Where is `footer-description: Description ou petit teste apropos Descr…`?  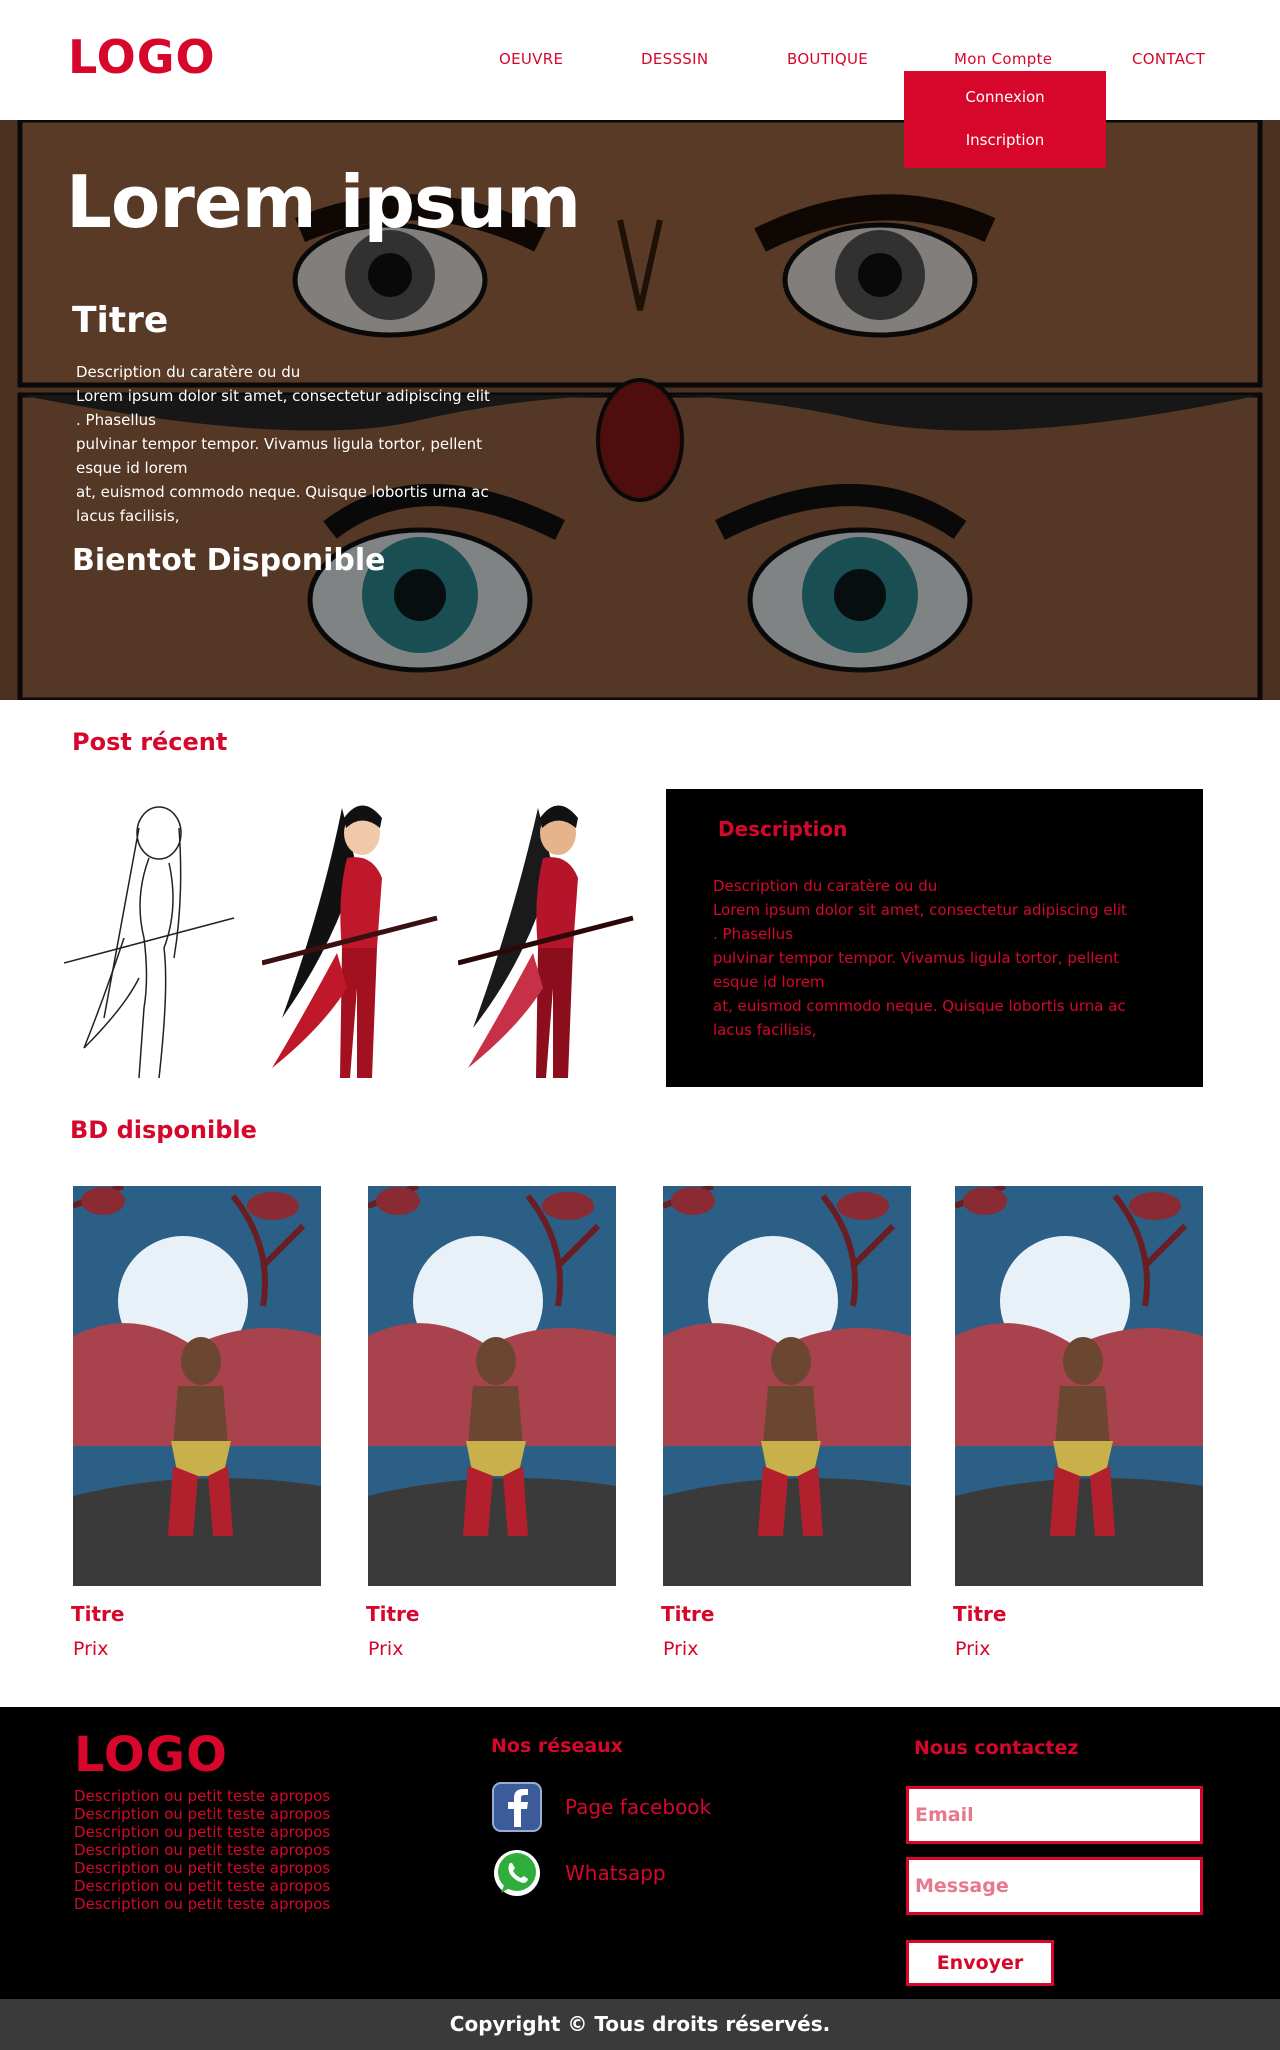
footer-description: Description ou petit teste apropos Descr… is located at coordinates (234, 1850).